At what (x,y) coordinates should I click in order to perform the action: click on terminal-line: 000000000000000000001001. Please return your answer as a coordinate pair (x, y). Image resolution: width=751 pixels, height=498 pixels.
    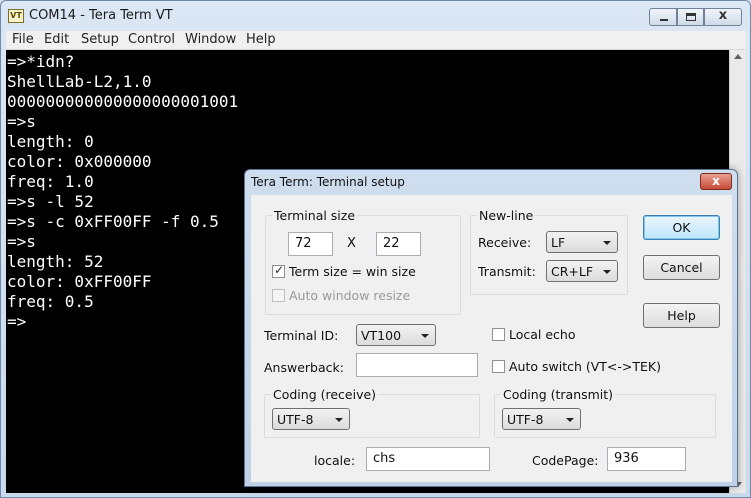
    Looking at the image, I should click on (123, 101).